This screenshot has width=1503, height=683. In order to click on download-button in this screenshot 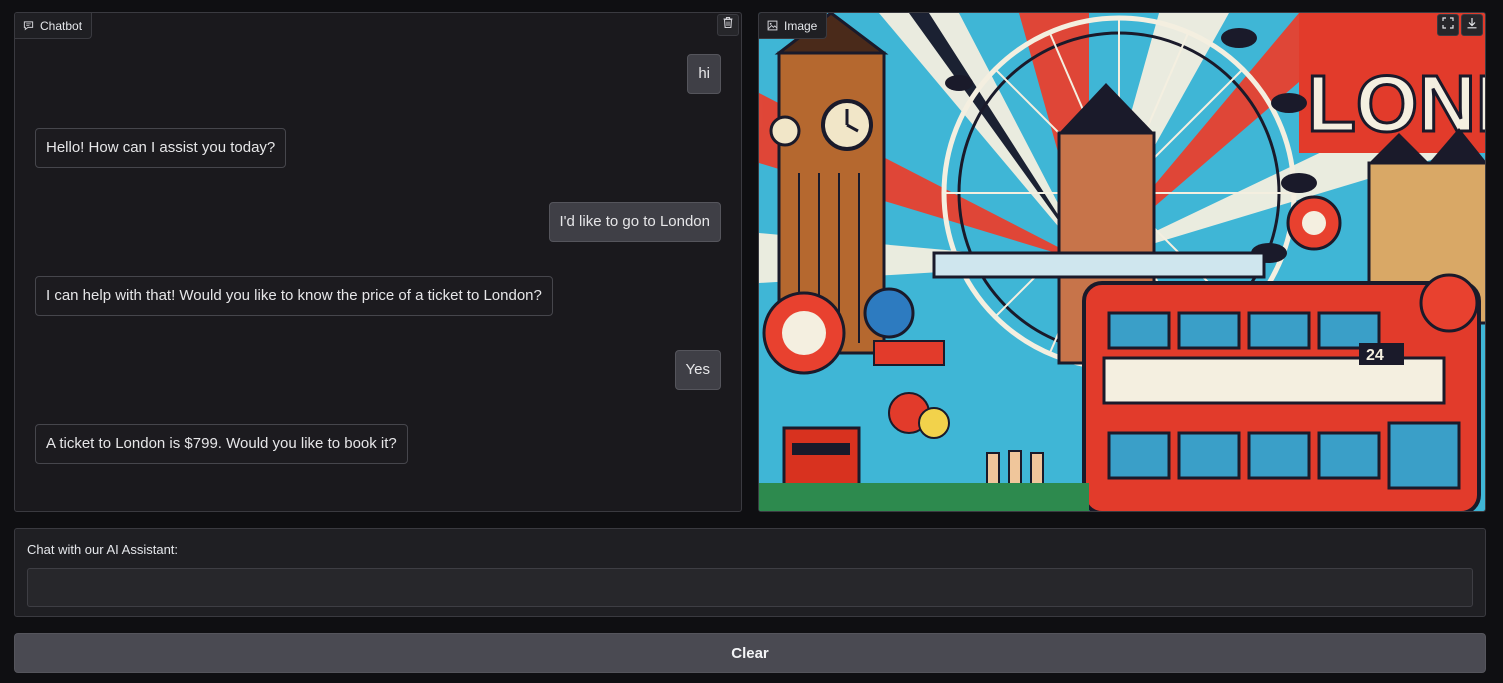, I will do `click(1472, 25)`.